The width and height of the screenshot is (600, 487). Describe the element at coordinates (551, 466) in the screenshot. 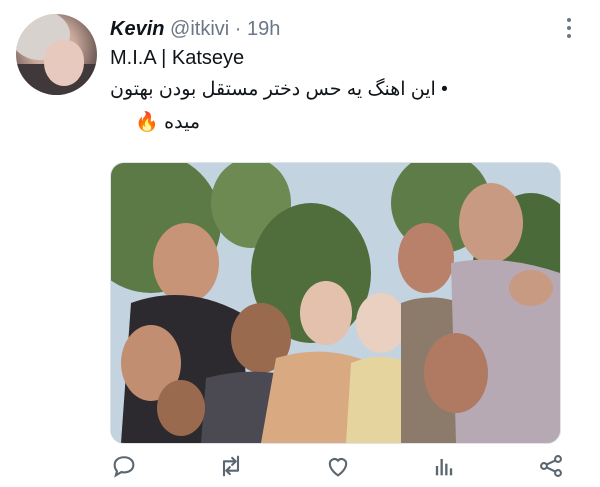

I see `share-icon` at that location.